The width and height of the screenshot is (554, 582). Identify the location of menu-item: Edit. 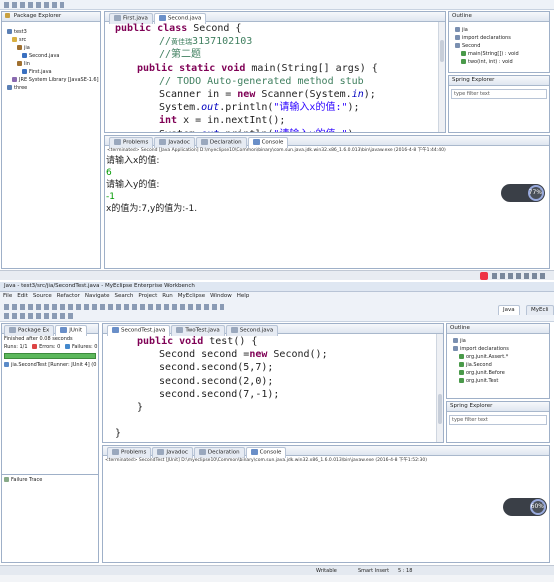
(22, 296).